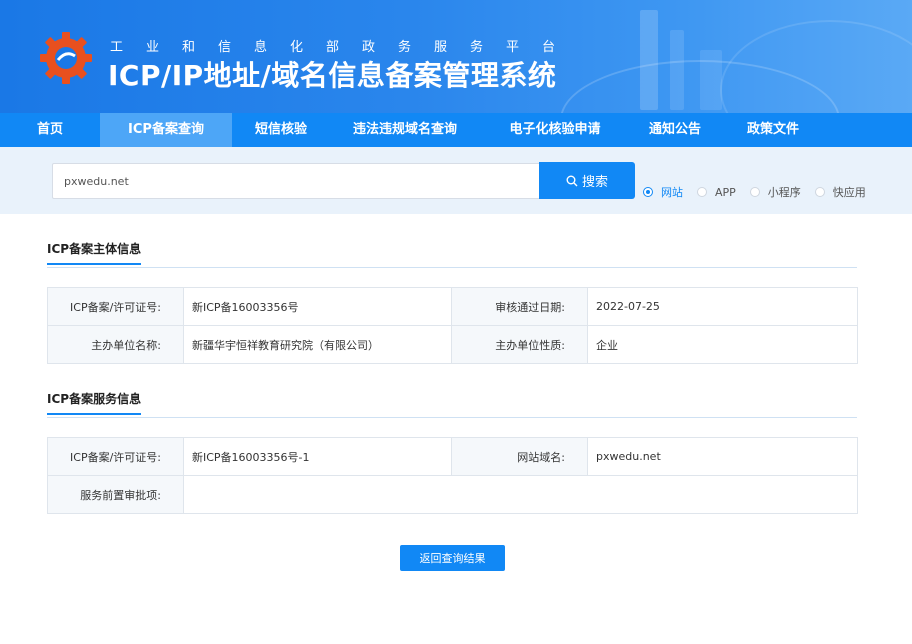 The width and height of the screenshot is (912, 644). I want to click on field-value: 企业, so click(722, 344).